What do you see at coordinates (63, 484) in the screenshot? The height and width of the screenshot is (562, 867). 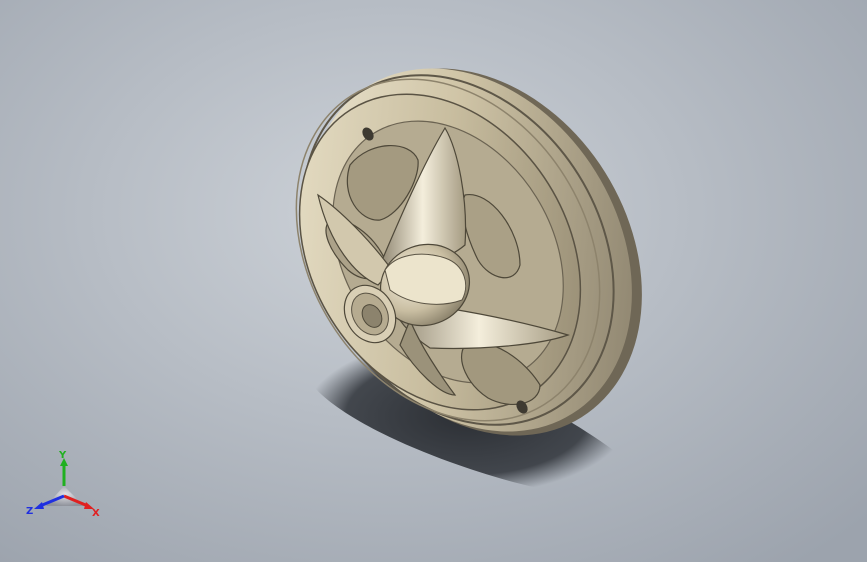 I see `coordinate-triad: Y X Z` at bounding box center [63, 484].